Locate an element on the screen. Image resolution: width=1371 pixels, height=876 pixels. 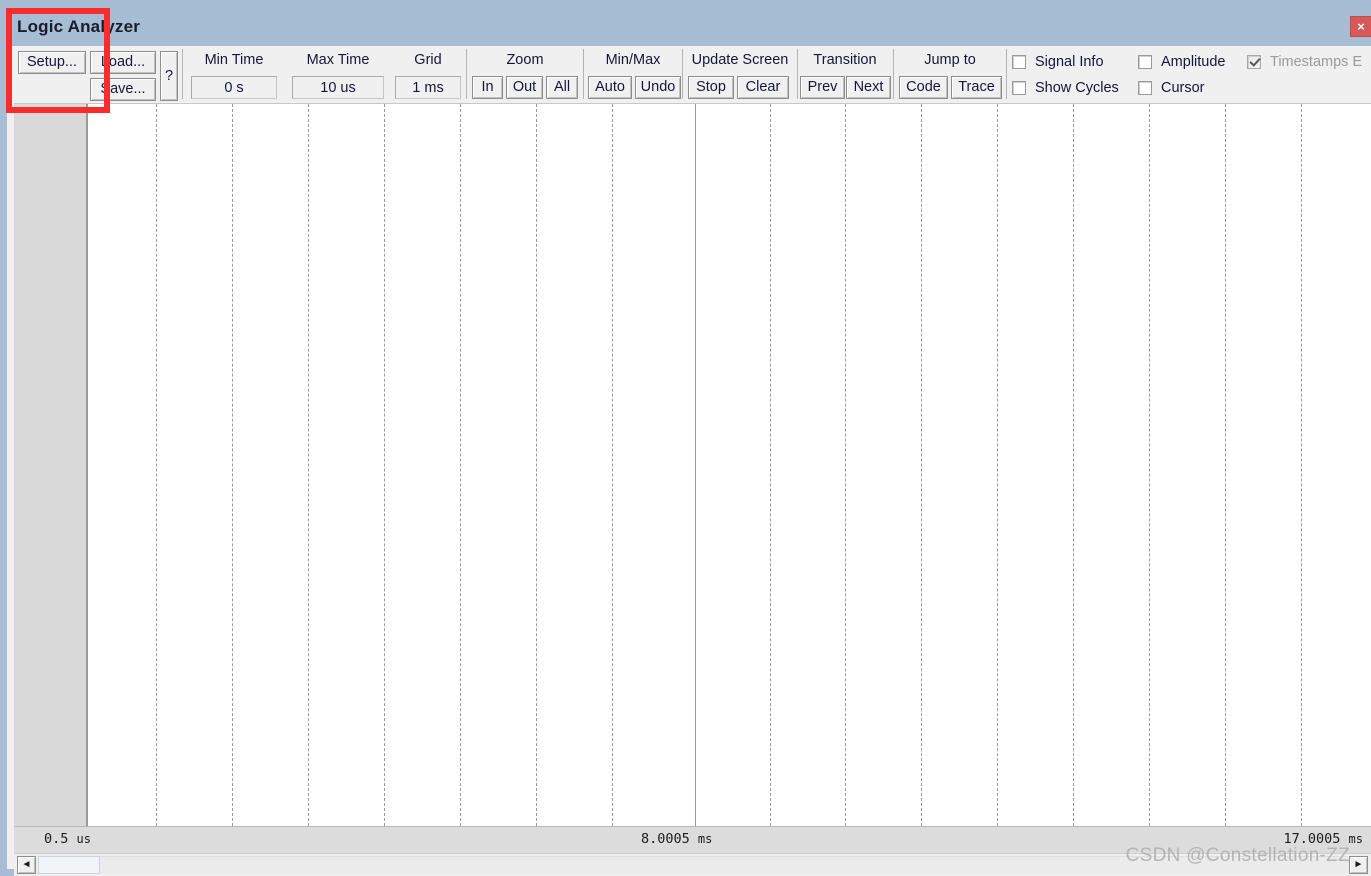
amplitude-checkbox-box is located at coordinates (1145, 62).